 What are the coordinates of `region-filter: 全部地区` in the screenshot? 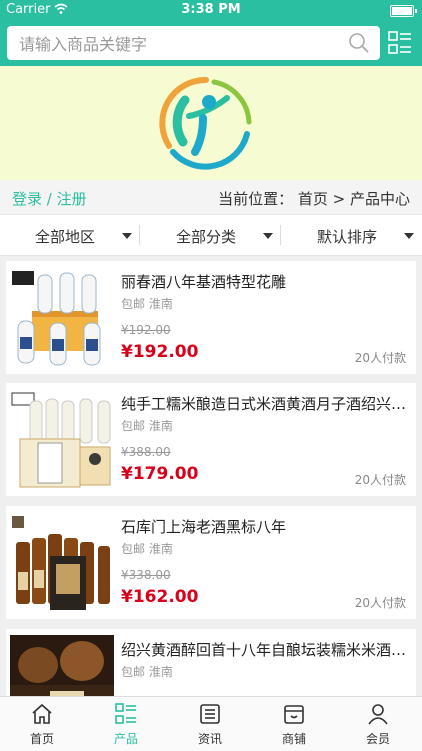 It's located at (70, 235).